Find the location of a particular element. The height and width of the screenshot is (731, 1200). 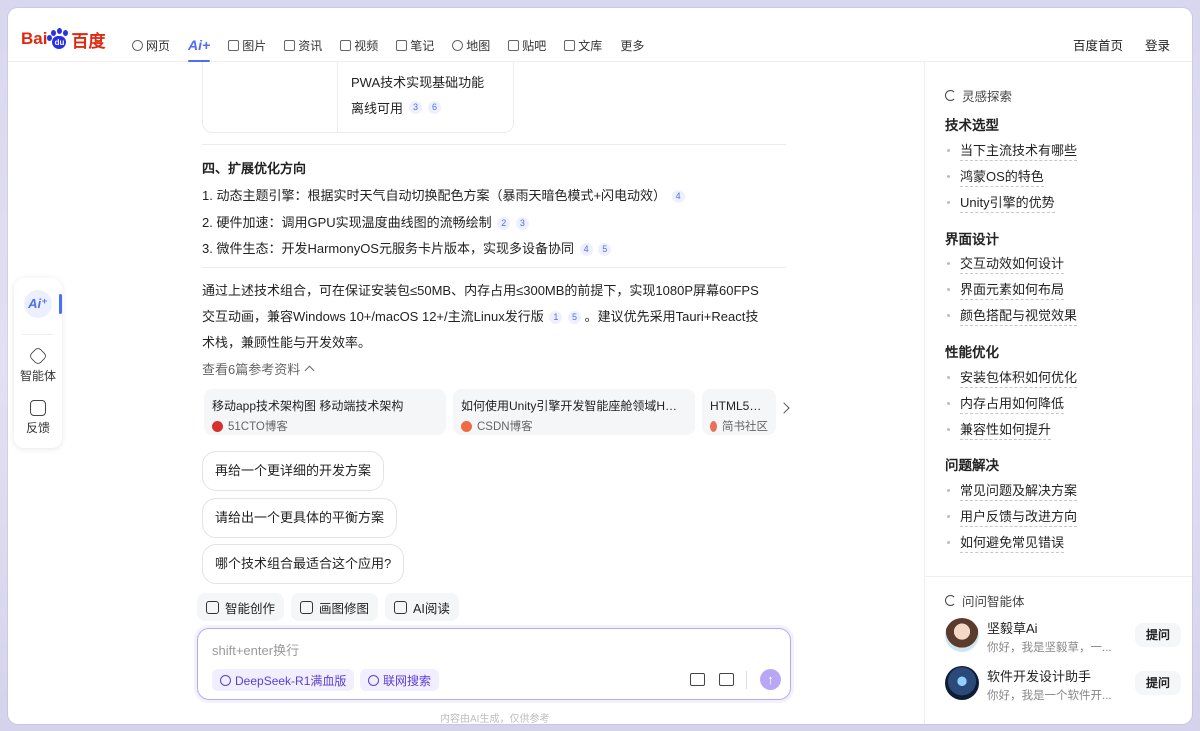

chat-input: shift+enter换行 is located at coordinates (255, 649).